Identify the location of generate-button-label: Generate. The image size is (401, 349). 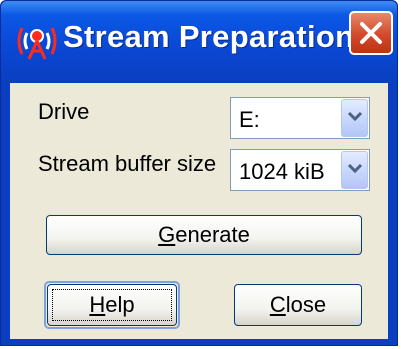
(204, 234).